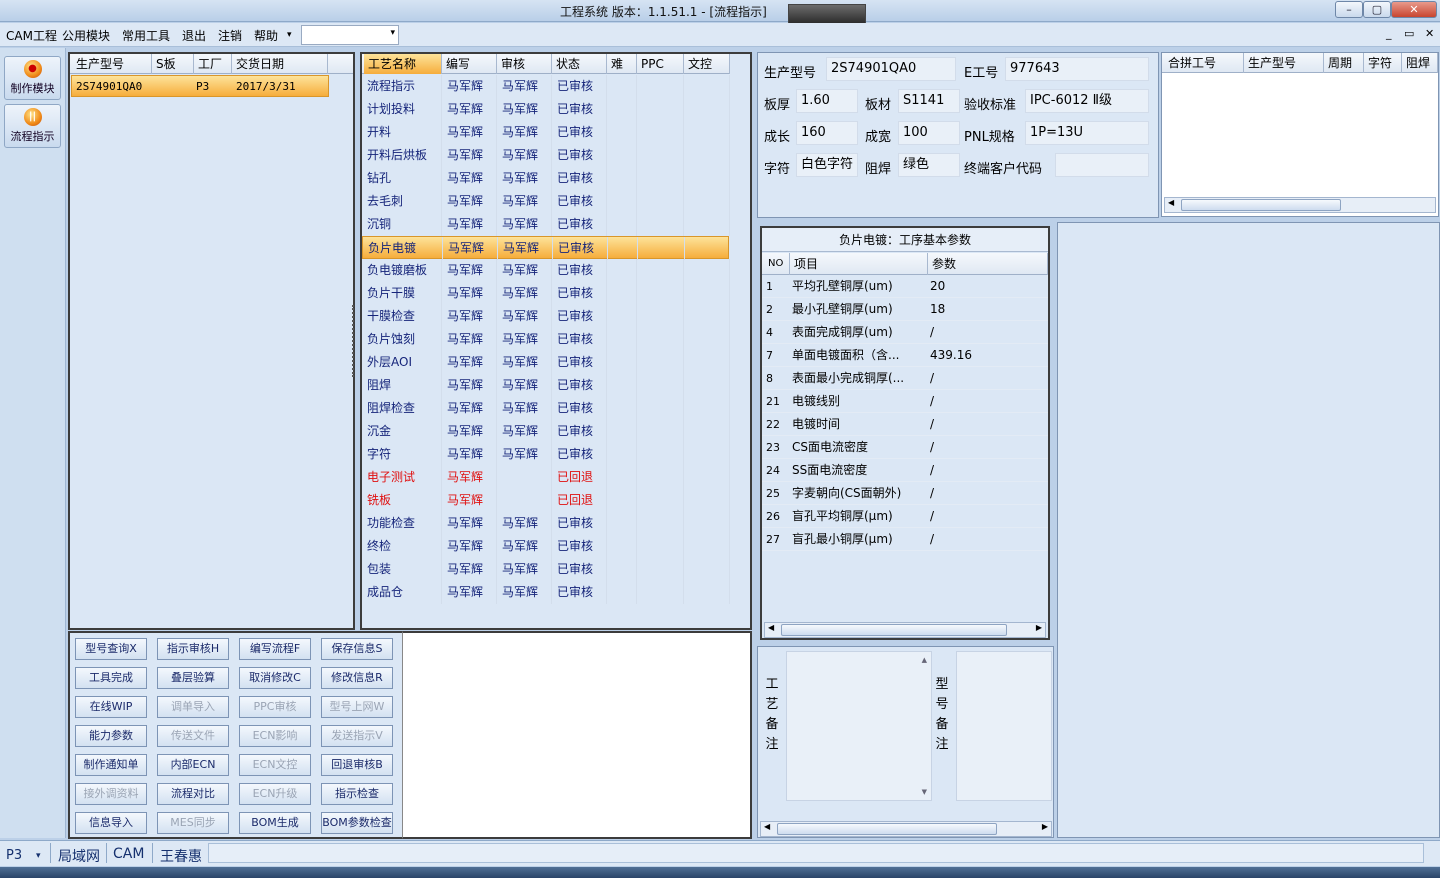  I want to click on col-factory: 工厂, so click(213, 64).